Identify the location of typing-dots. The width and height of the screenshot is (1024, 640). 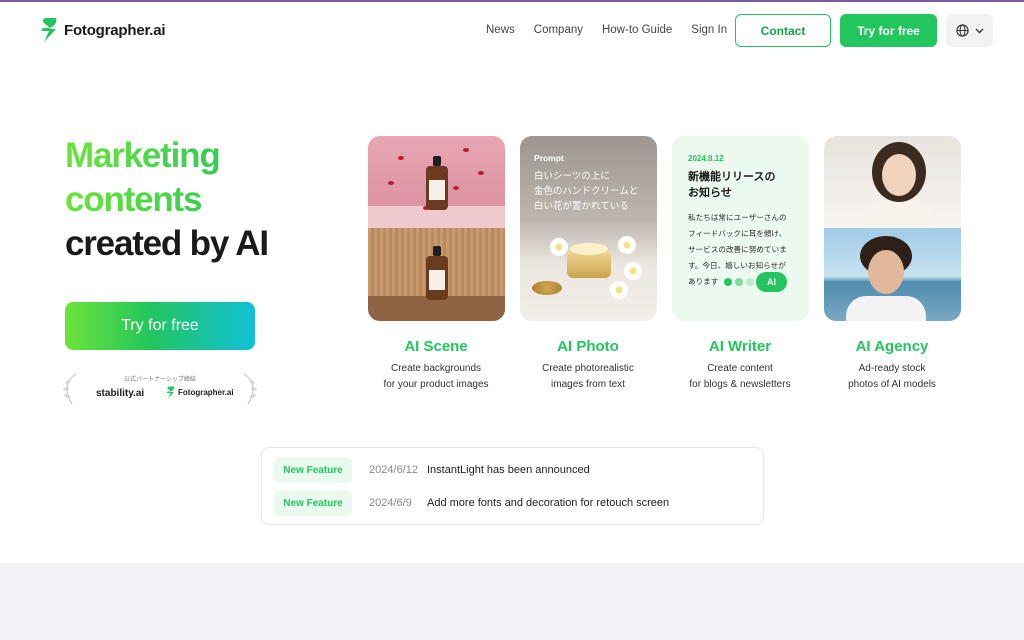
(739, 282).